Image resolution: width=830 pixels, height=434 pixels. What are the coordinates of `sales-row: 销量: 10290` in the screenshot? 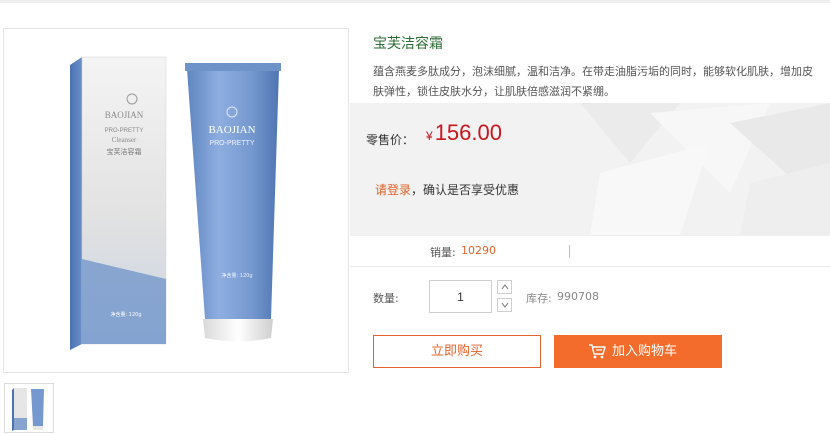 It's located at (590, 251).